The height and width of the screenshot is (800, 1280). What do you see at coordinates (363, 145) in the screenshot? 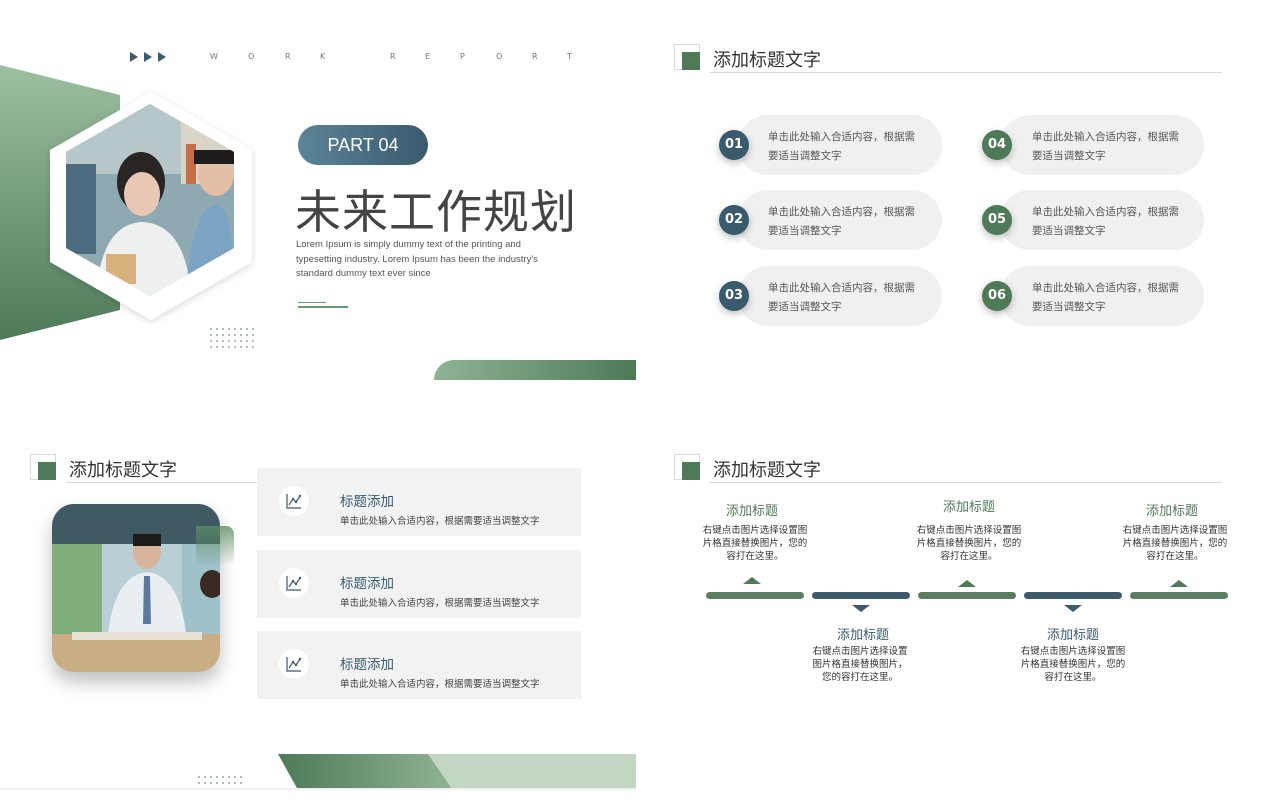
I see `part-badge: PART 04` at bounding box center [363, 145].